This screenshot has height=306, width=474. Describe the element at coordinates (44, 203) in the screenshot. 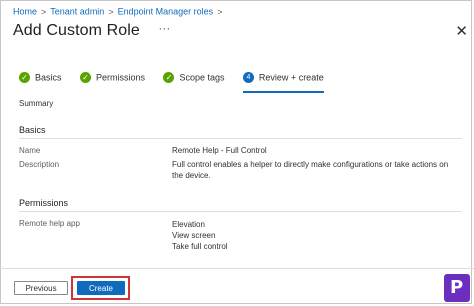

I see `permissions-heading: Permissions` at that location.